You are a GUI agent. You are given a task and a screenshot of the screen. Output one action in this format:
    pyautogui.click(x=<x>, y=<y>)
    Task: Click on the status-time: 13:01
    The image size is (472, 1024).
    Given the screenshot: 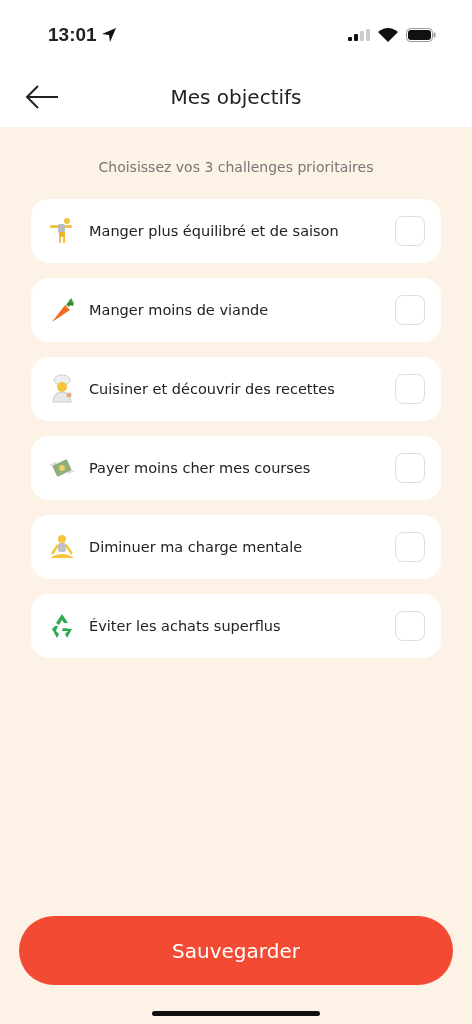 What is the action you would take?
    pyautogui.click(x=72, y=35)
    